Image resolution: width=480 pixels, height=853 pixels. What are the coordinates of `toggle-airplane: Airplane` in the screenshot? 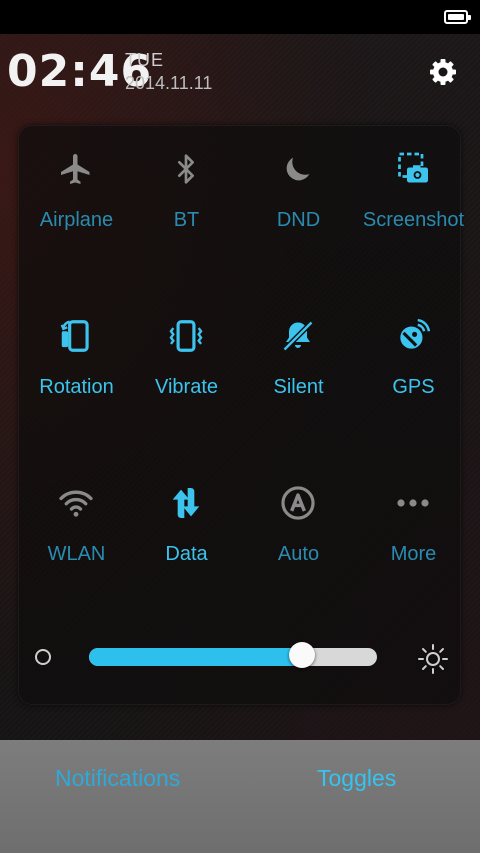 It's located at (76, 180).